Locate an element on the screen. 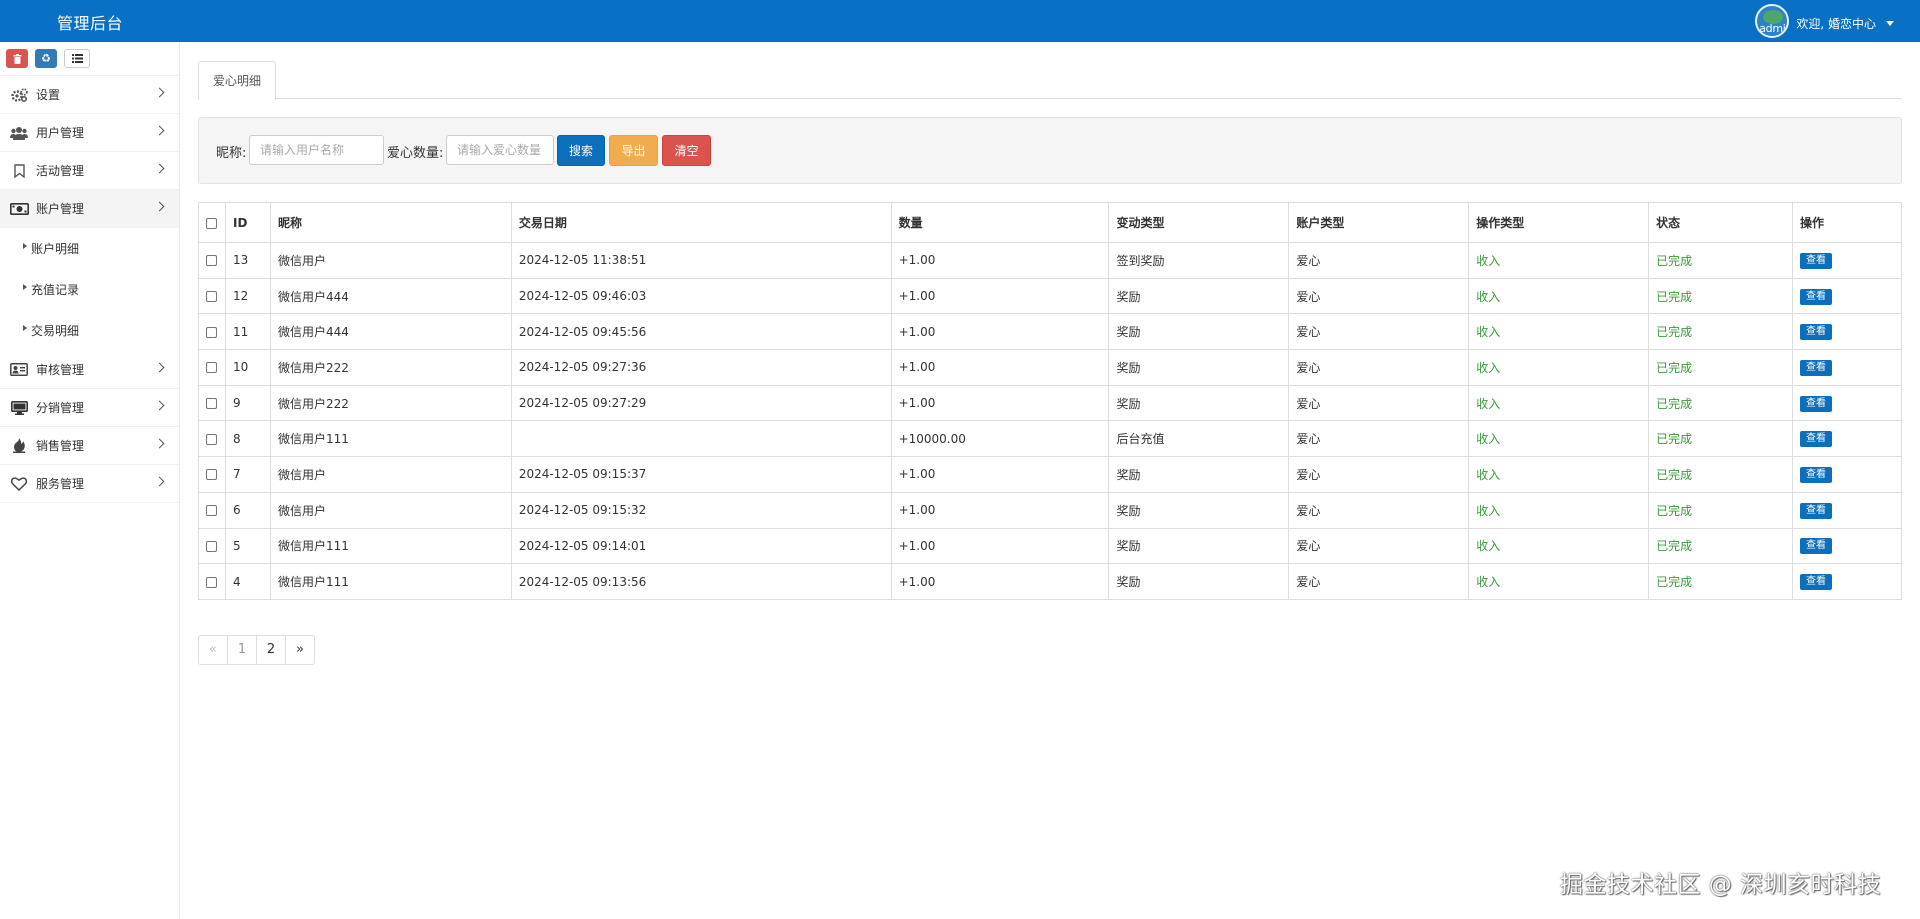 The image size is (1920, 919). recycle-button: ♻ is located at coordinates (46, 58).